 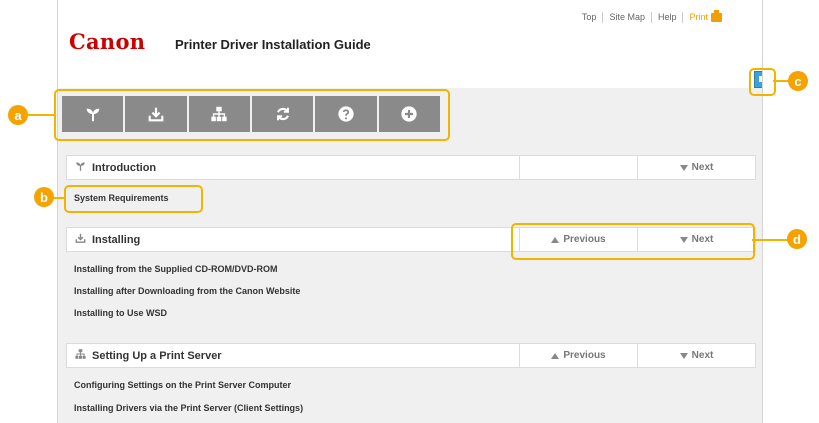 I want to click on callout-badge-c: c, so click(x=798, y=81).